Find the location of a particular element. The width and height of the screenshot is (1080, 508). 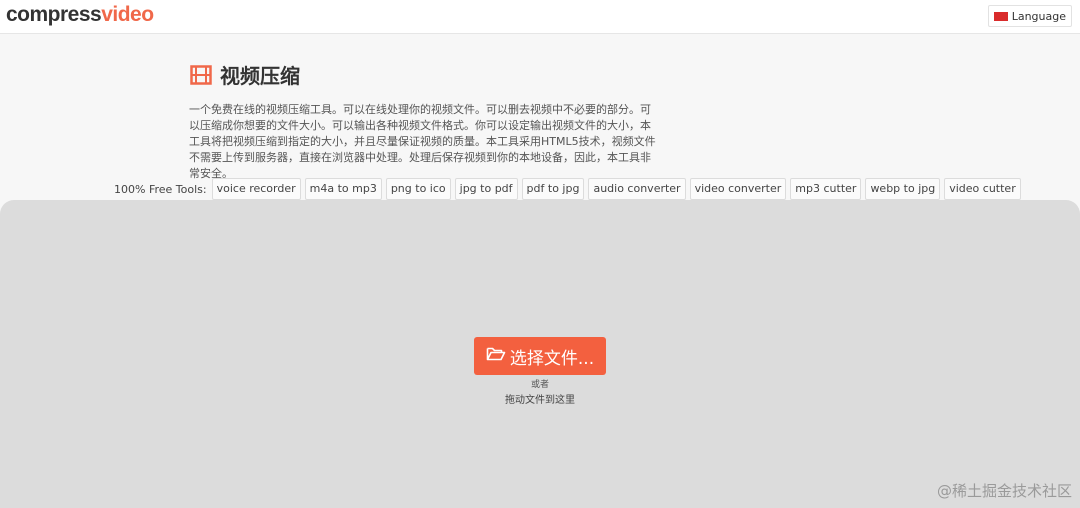

or-text: 或者 is located at coordinates (539, 385).